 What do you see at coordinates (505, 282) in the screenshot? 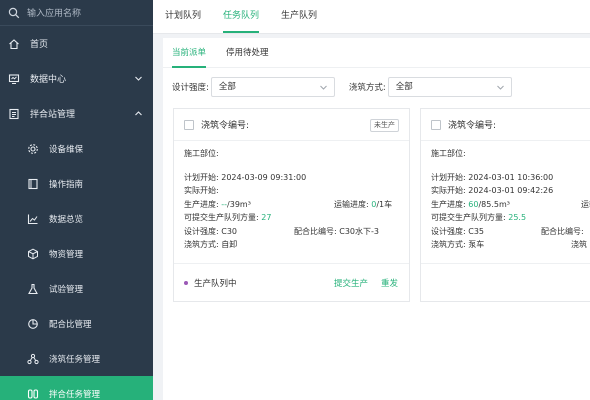
I see `card-footer` at bounding box center [505, 282].